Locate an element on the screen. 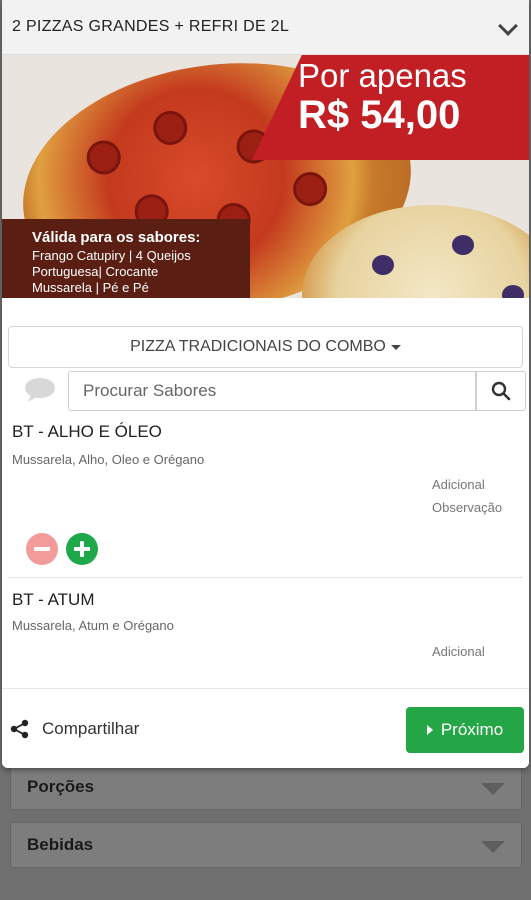 This screenshot has width=531, height=900. flavors-heading: Válida para os sabores: is located at coordinates (116, 237).